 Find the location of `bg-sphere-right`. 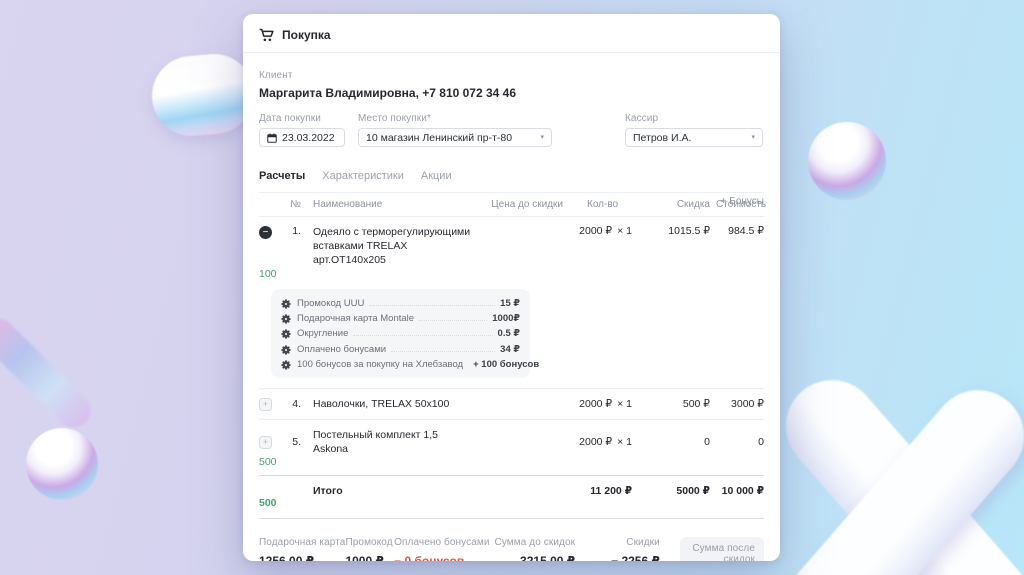

bg-sphere-right is located at coordinates (847, 161).